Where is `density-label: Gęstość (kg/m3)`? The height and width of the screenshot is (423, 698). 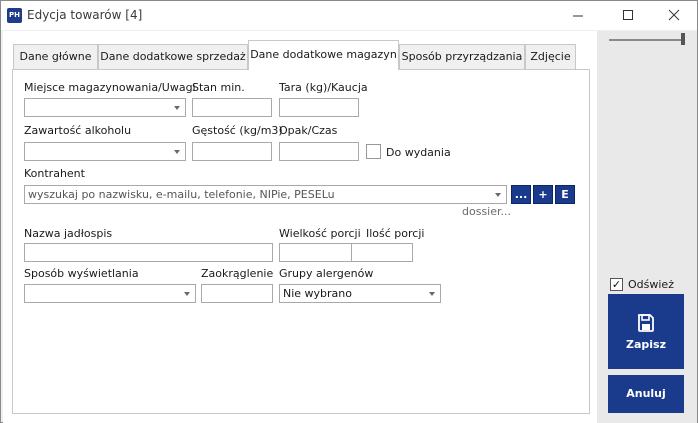 density-label: Gęstość (kg/m3) is located at coordinates (237, 130).